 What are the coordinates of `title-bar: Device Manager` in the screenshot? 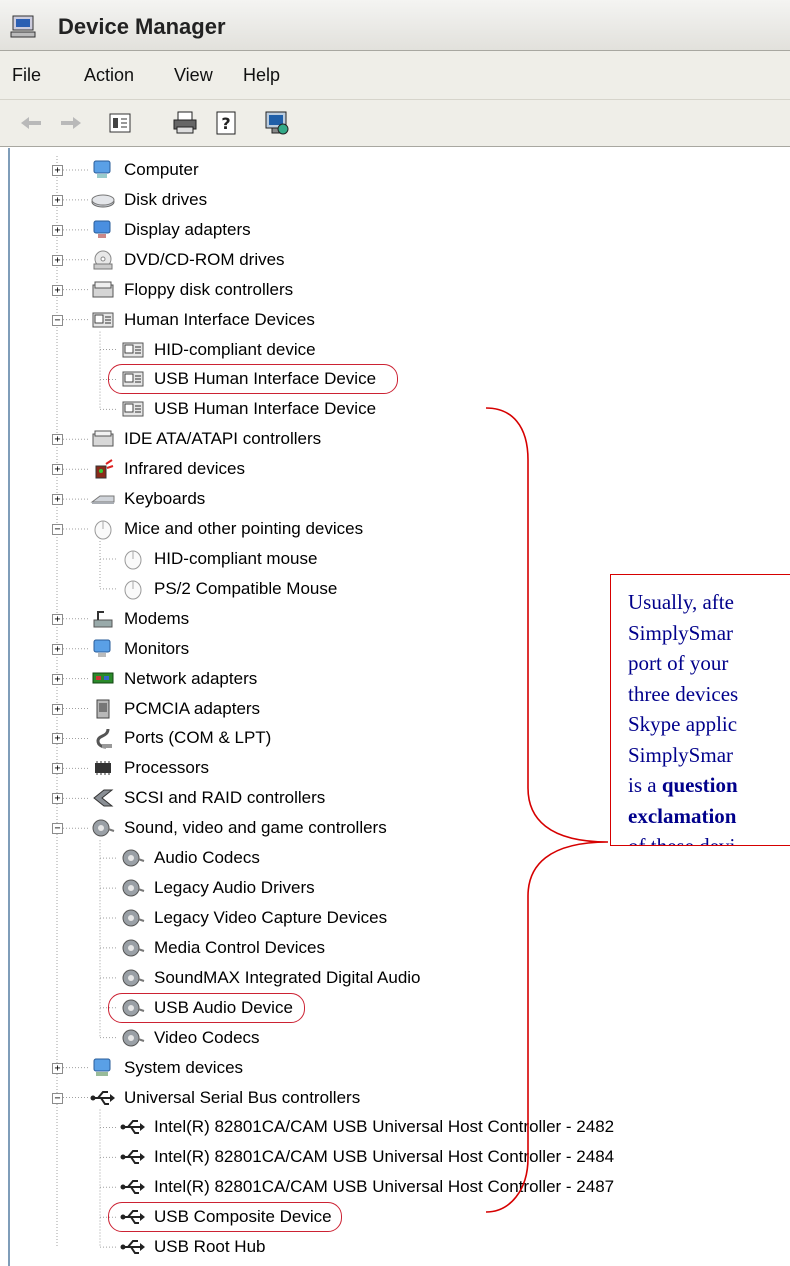 It's located at (395, 25).